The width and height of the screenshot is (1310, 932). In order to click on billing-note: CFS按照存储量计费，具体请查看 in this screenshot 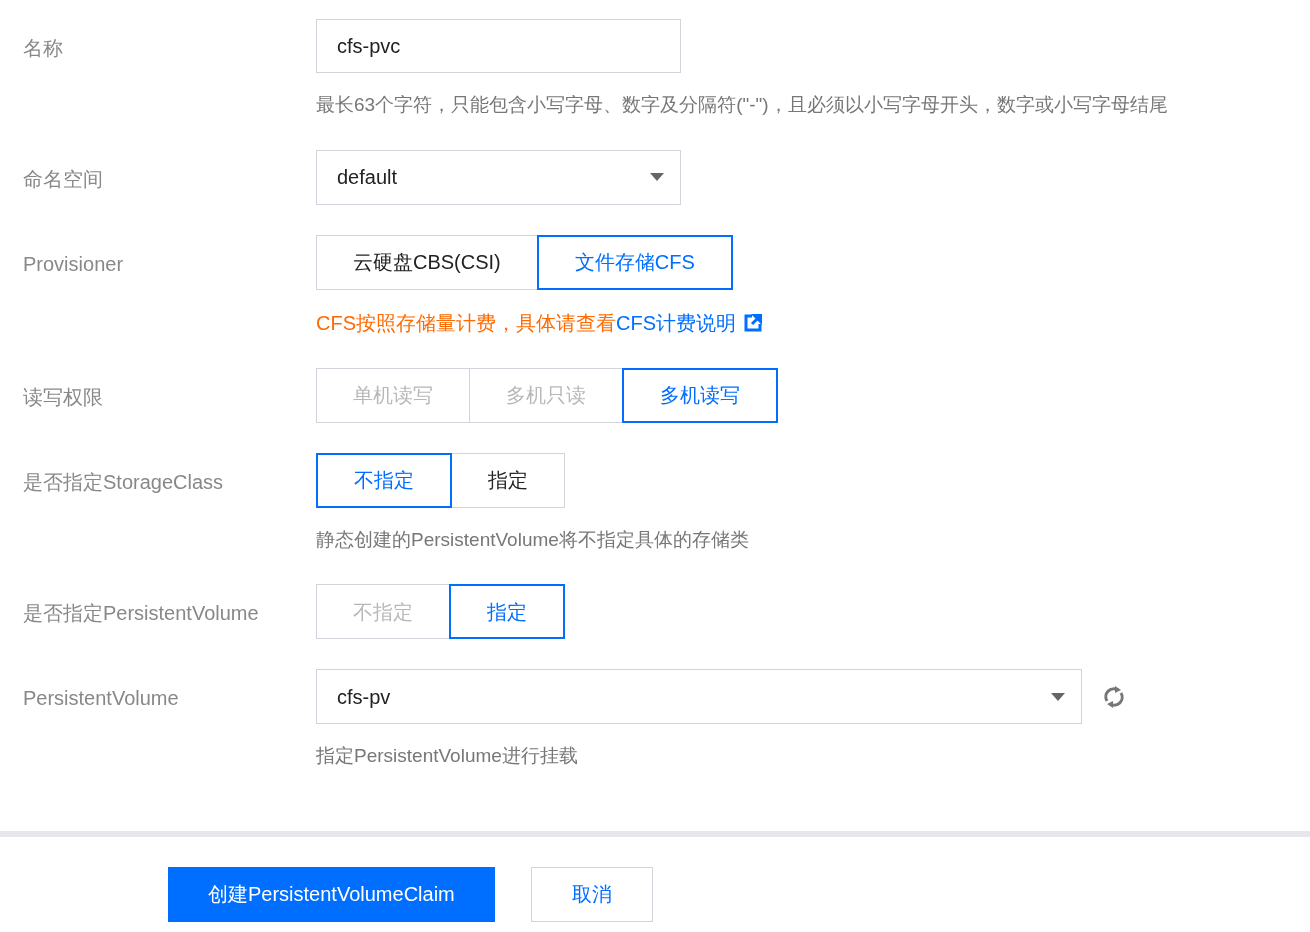, I will do `click(466, 323)`.